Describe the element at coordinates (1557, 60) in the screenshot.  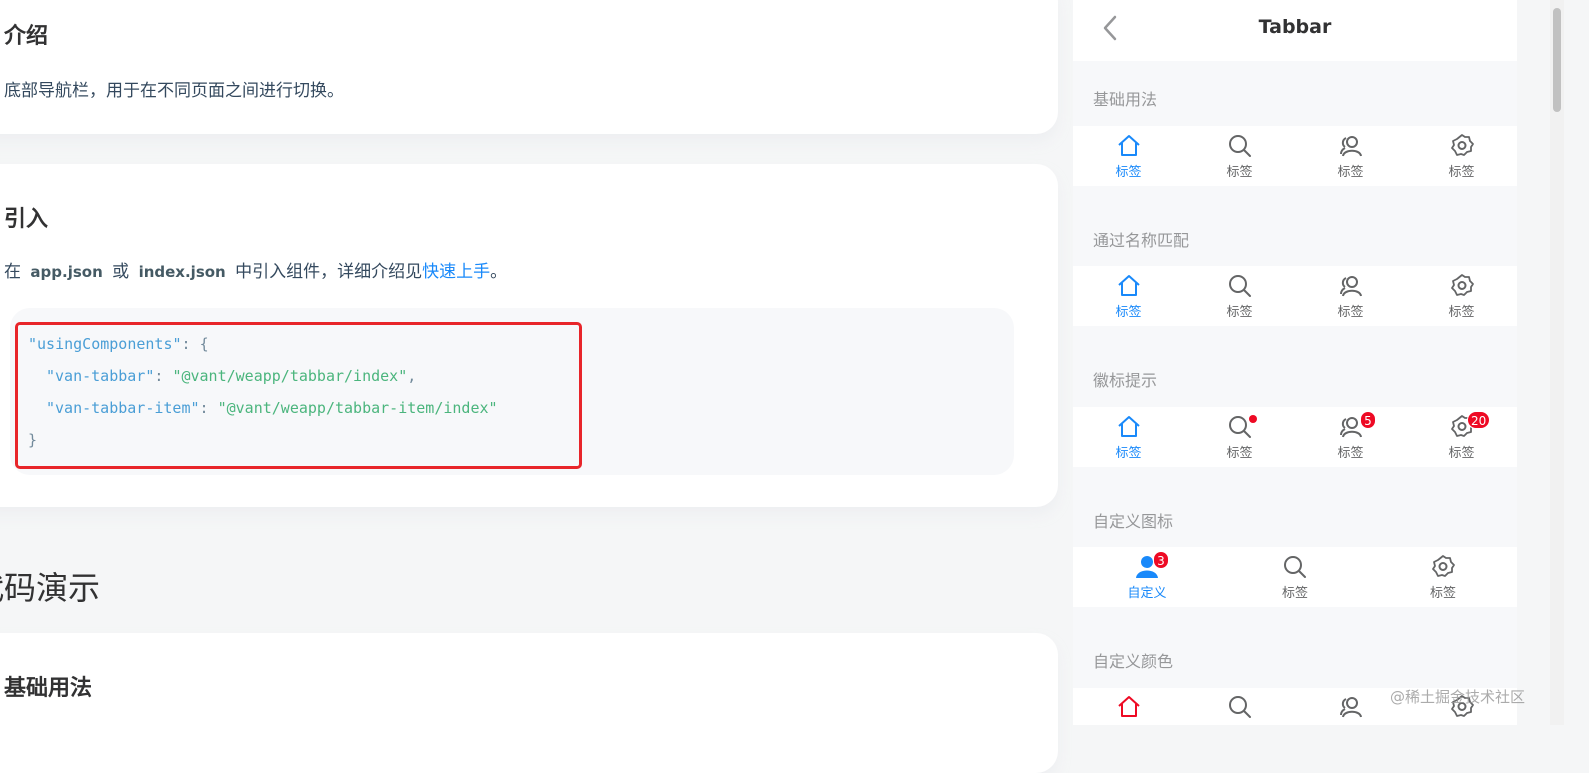
I see `scroll-thumb` at that location.